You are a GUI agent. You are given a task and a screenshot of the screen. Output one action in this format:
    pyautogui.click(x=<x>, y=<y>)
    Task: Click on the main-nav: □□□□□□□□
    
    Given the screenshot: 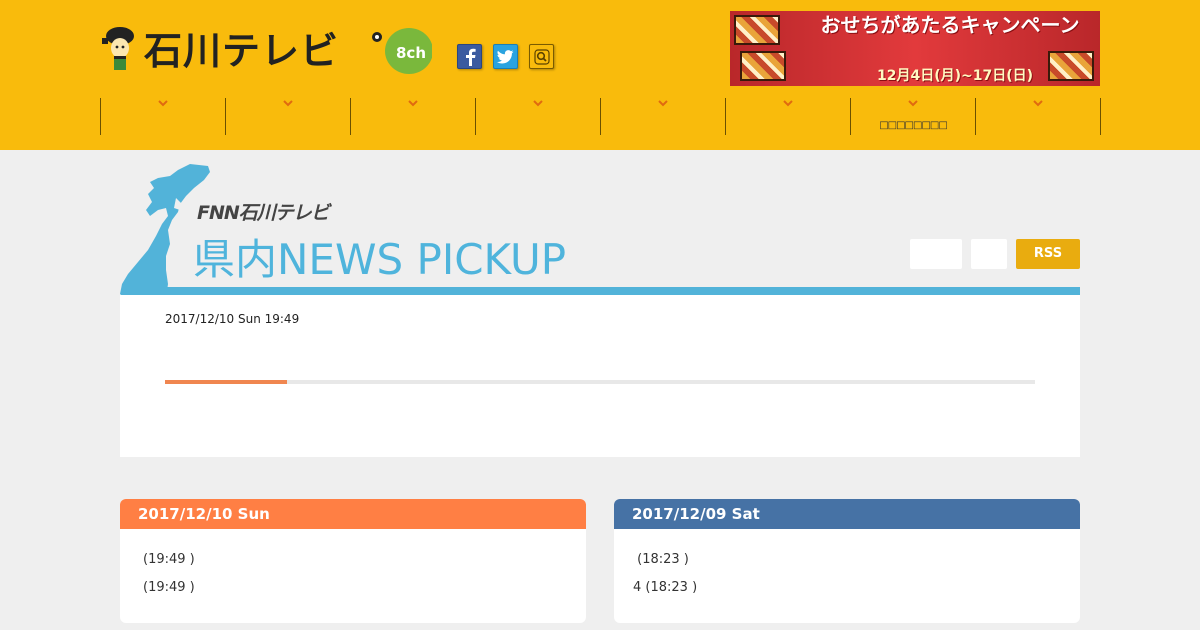 What is the action you would take?
    pyautogui.click(x=600, y=116)
    